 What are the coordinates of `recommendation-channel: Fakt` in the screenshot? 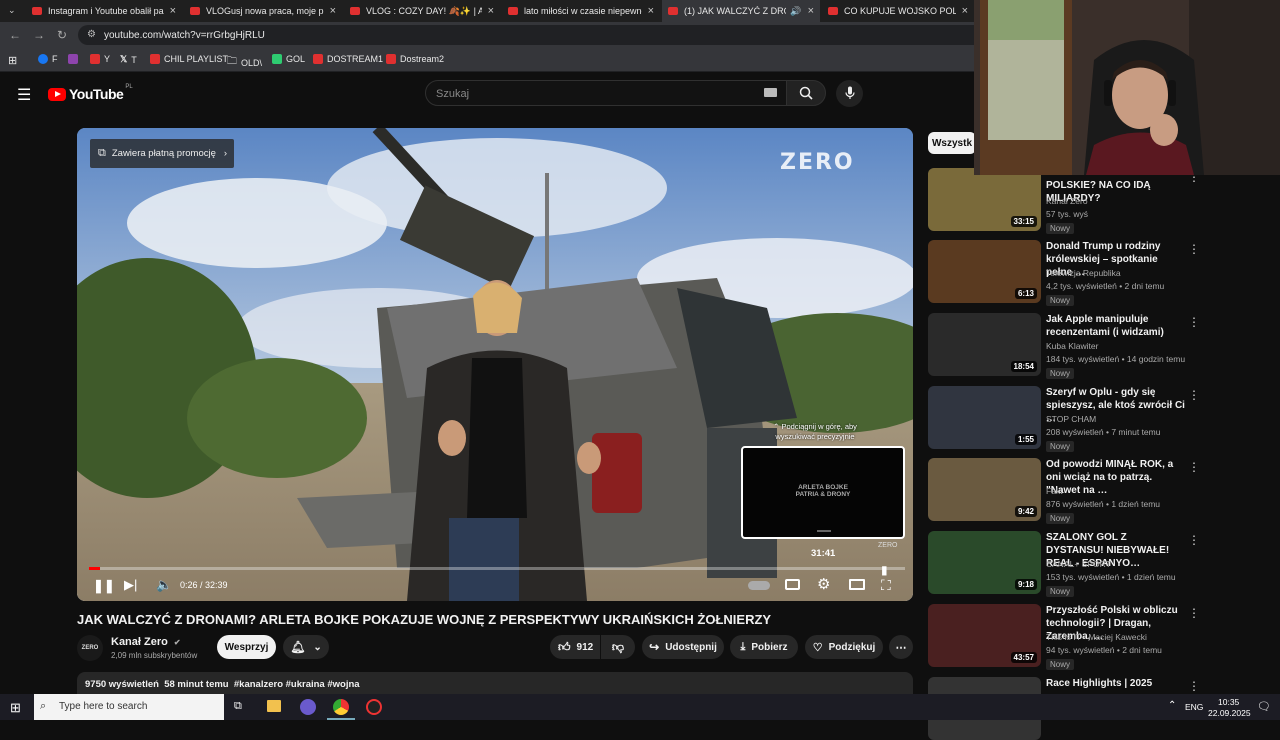 It's located at (1054, 491).